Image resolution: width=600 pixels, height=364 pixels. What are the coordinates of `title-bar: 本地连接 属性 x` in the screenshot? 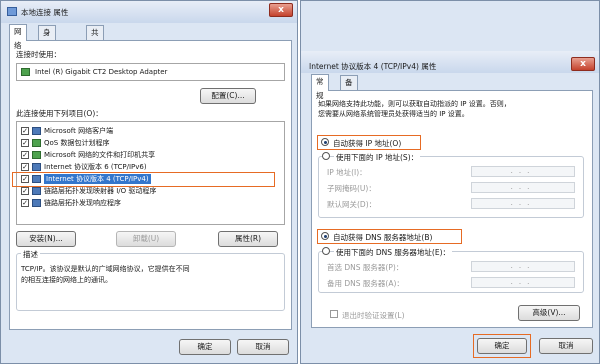 It's located at (149, 12).